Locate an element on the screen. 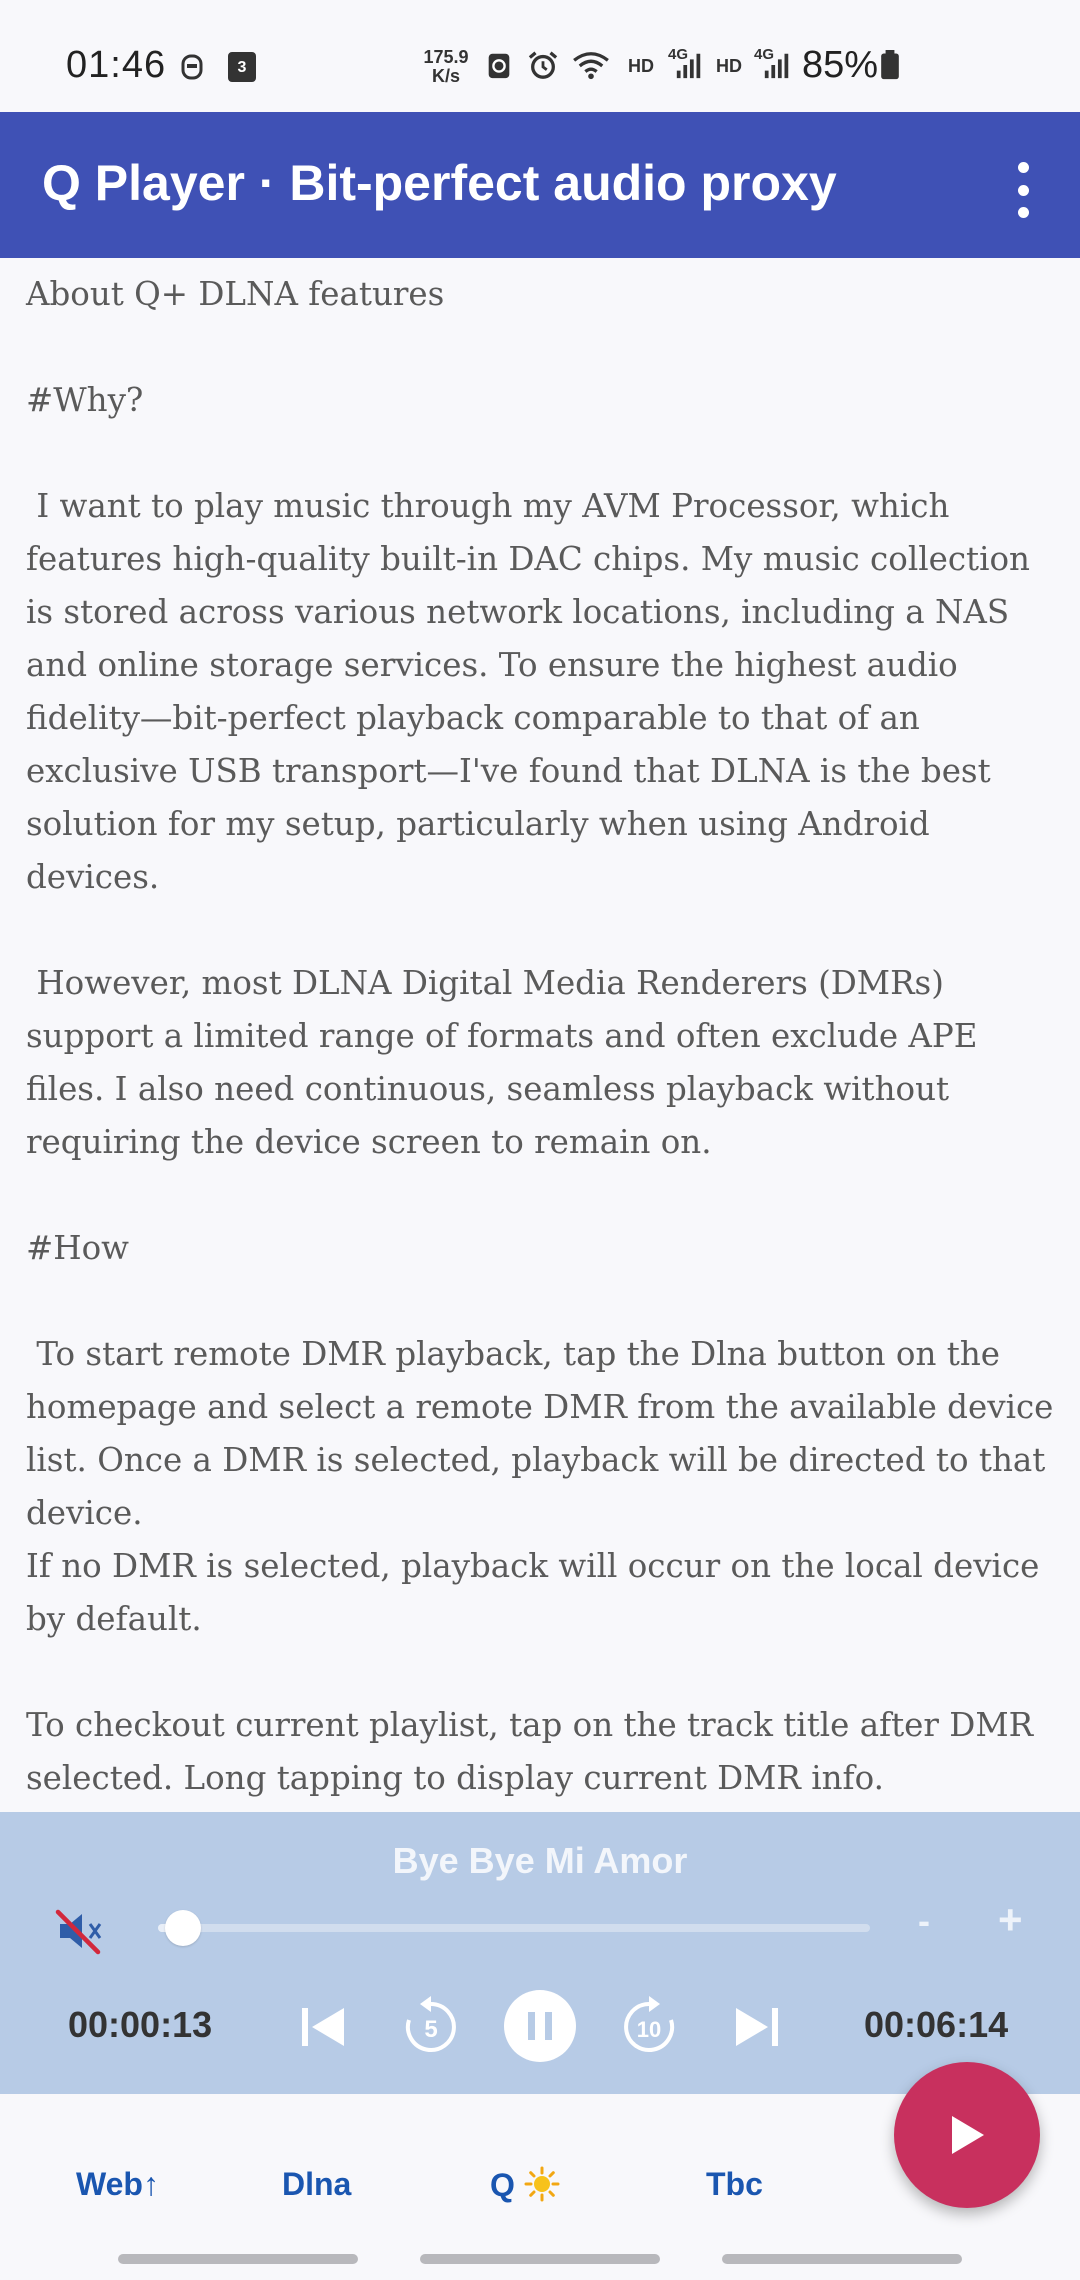  app-title: Q Player · Bit-perfect audio proxy is located at coordinates (439, 183).